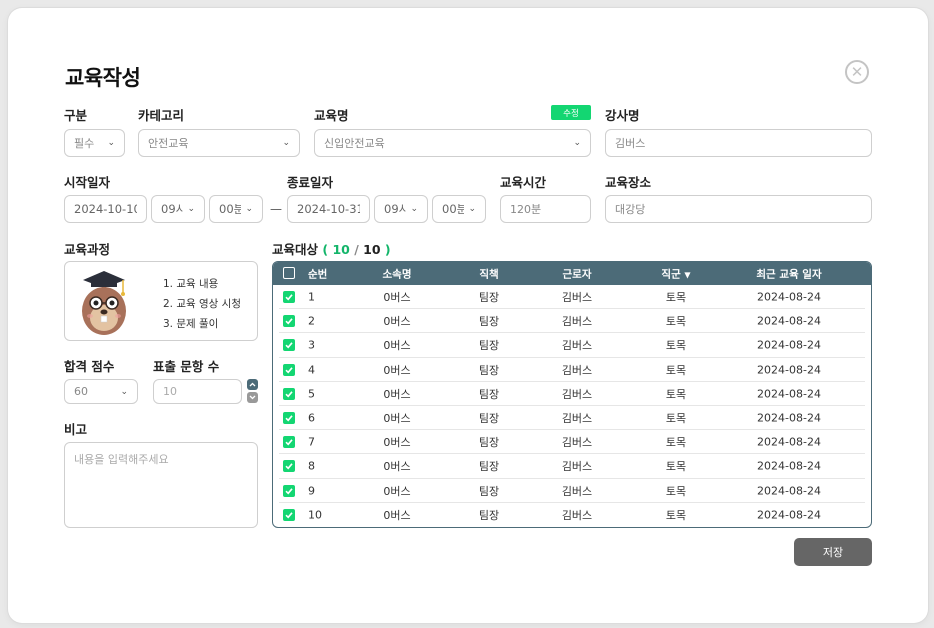  I want to click on category-select: 안전교육 ⌄, so click(219, 143).